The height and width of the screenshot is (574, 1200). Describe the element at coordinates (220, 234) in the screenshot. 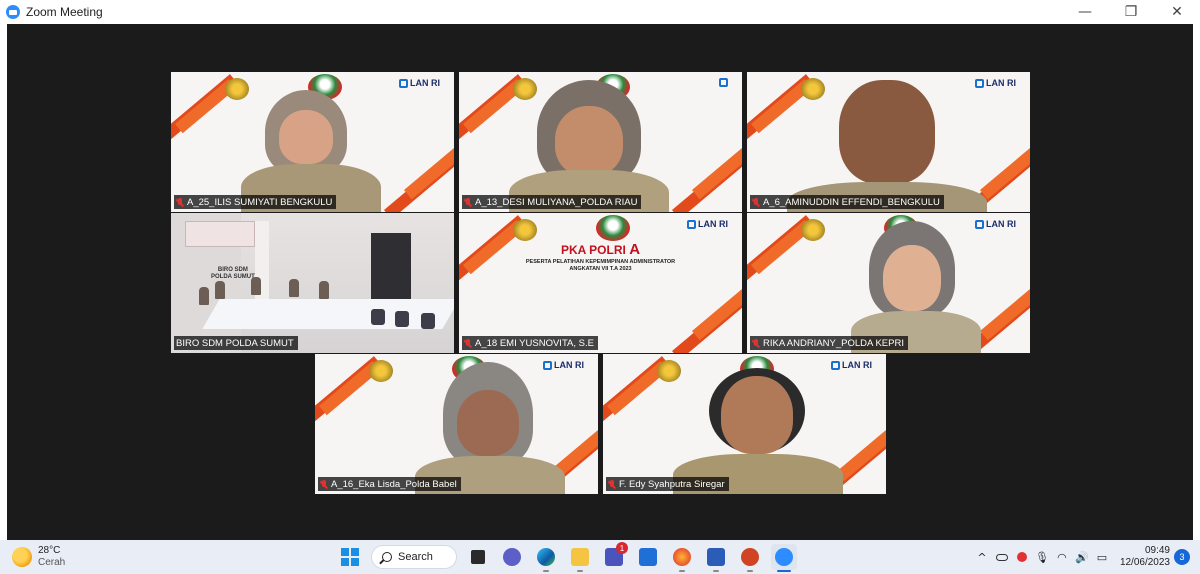

I see `room-banner` at that location.